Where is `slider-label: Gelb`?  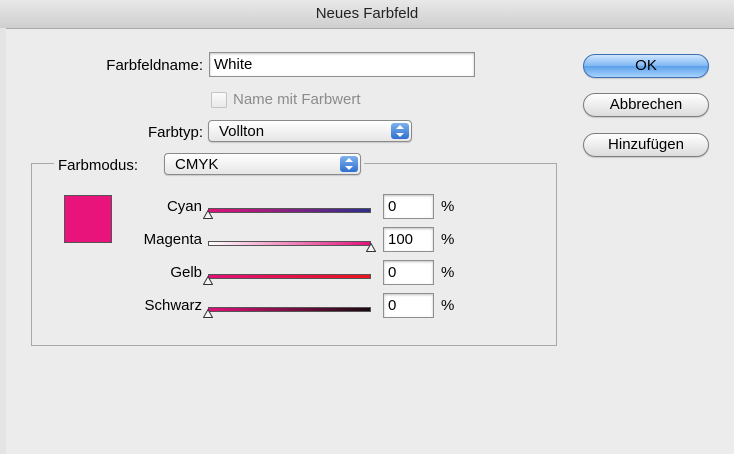 slider-label: Gelb is located at coordinates (186, 272).